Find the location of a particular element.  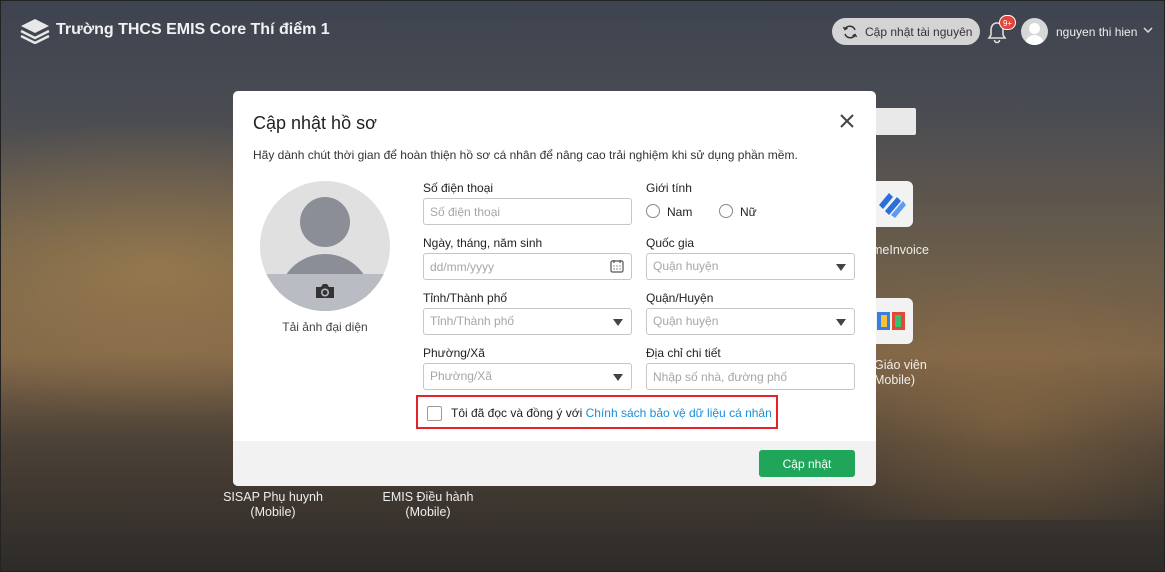

privacy-policy-link: Chính sách bảo vệ dữ liệu cá nhân is located at coordinates (679, 413).